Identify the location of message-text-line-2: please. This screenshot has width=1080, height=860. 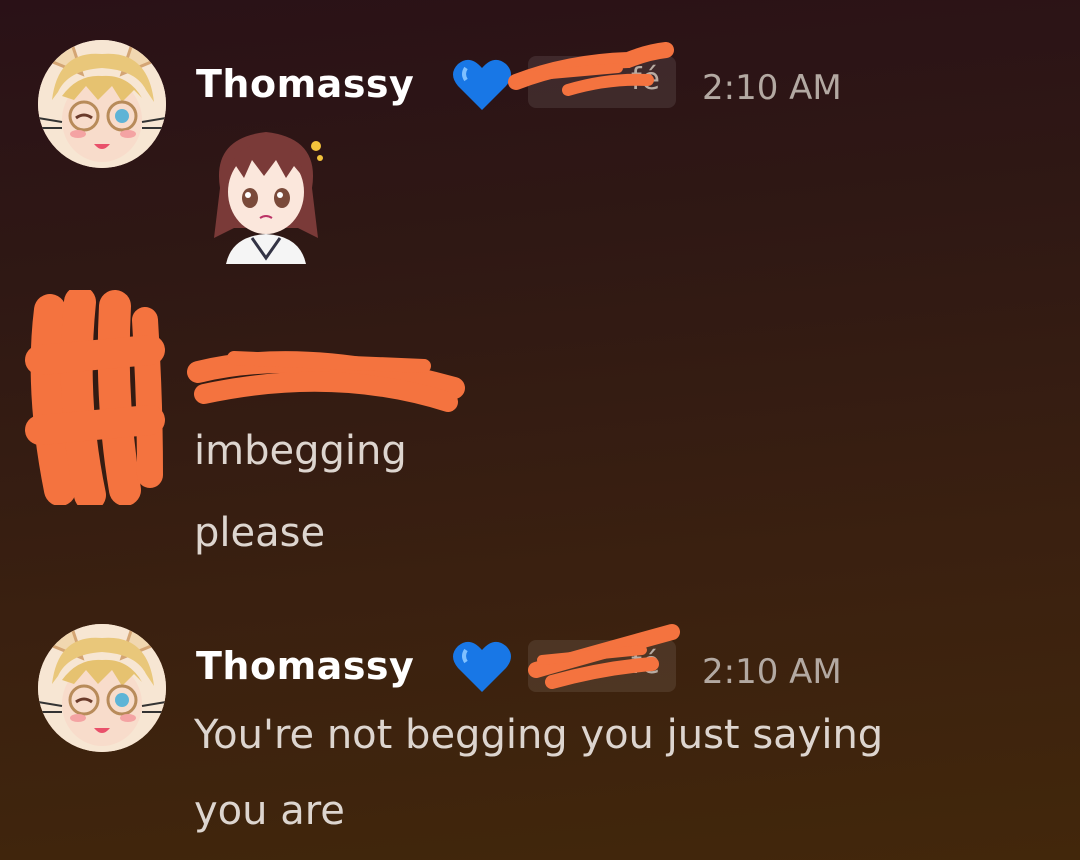
(260, 533).